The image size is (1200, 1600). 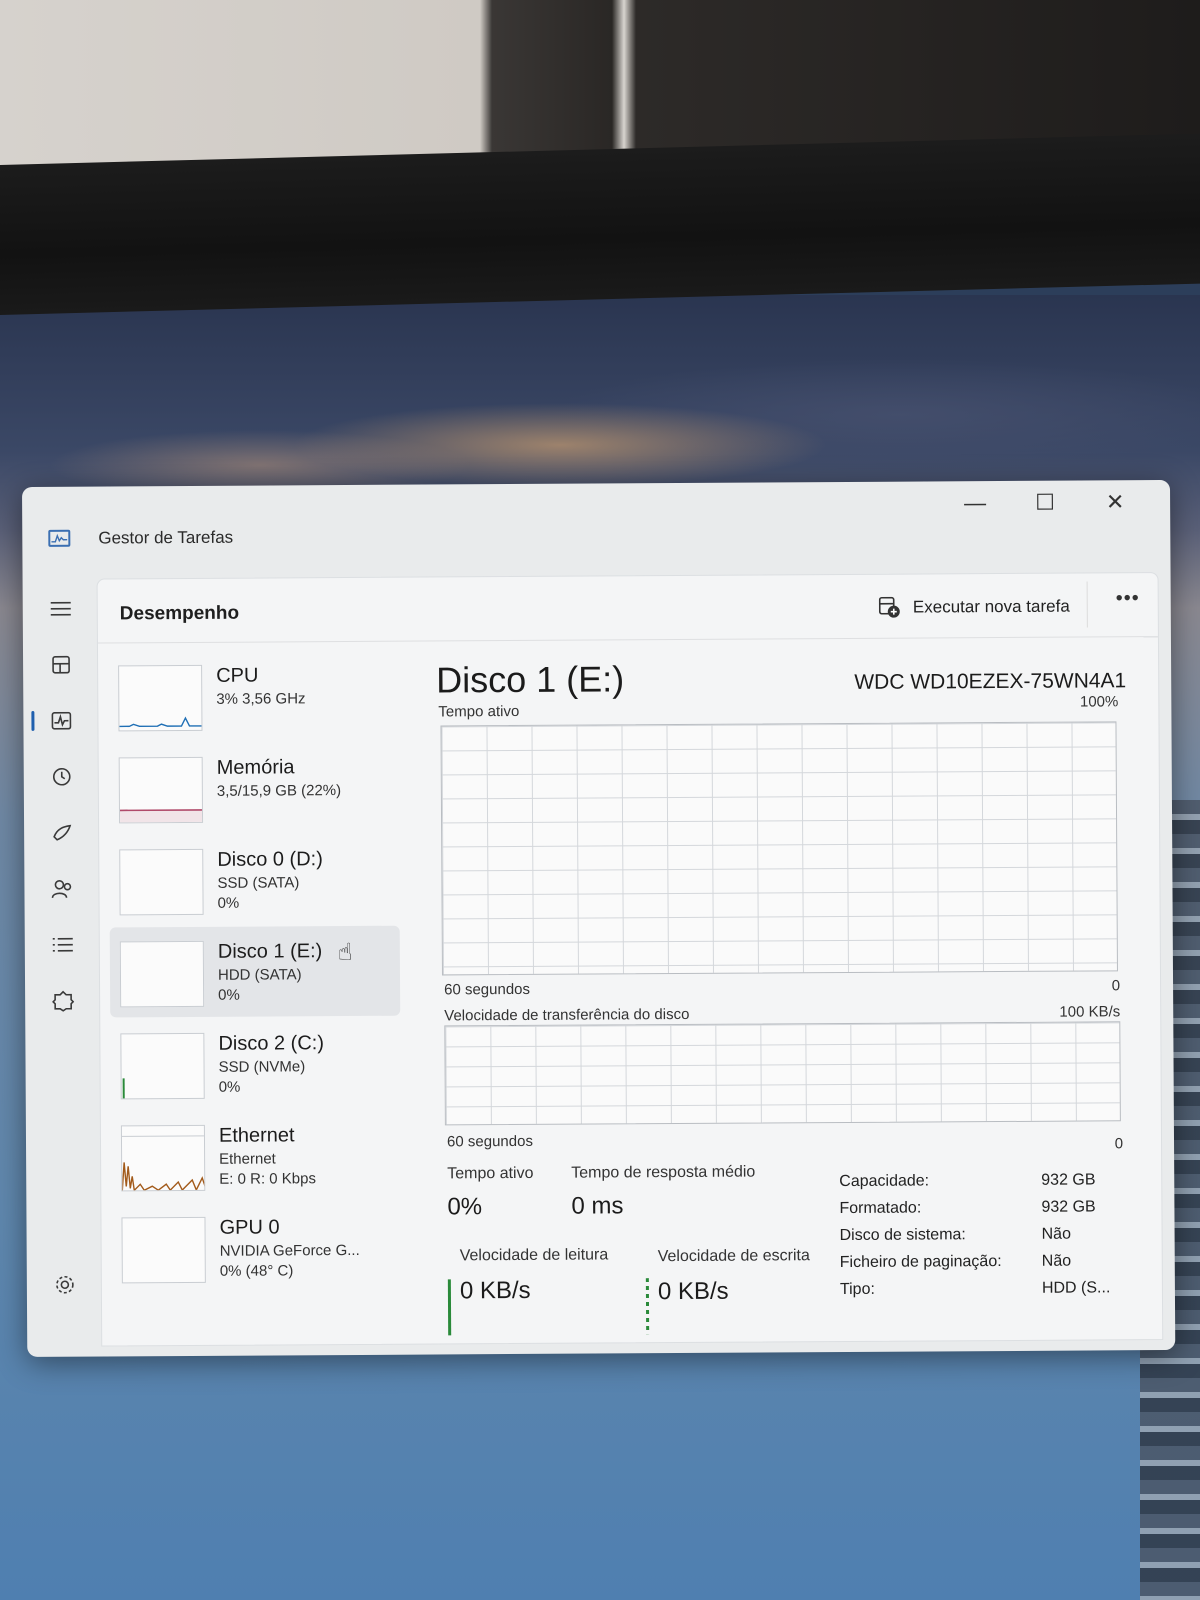 I want to click on history-icon, so click(x=61, y=776).